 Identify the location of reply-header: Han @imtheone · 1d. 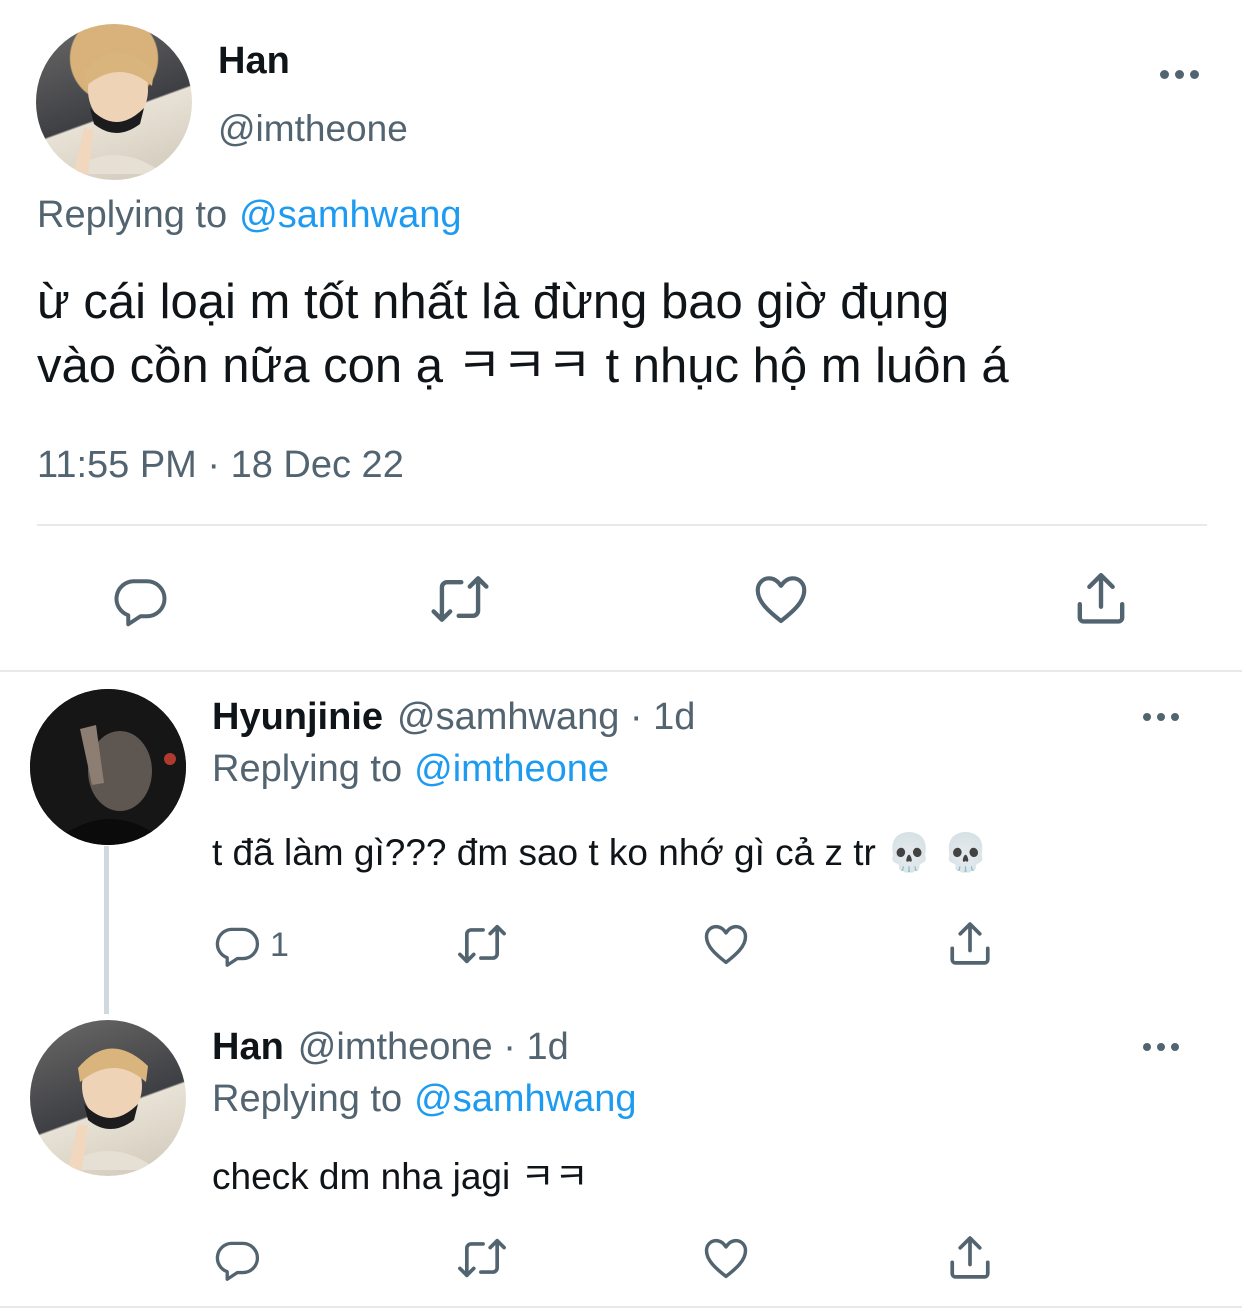
(390, 1047).